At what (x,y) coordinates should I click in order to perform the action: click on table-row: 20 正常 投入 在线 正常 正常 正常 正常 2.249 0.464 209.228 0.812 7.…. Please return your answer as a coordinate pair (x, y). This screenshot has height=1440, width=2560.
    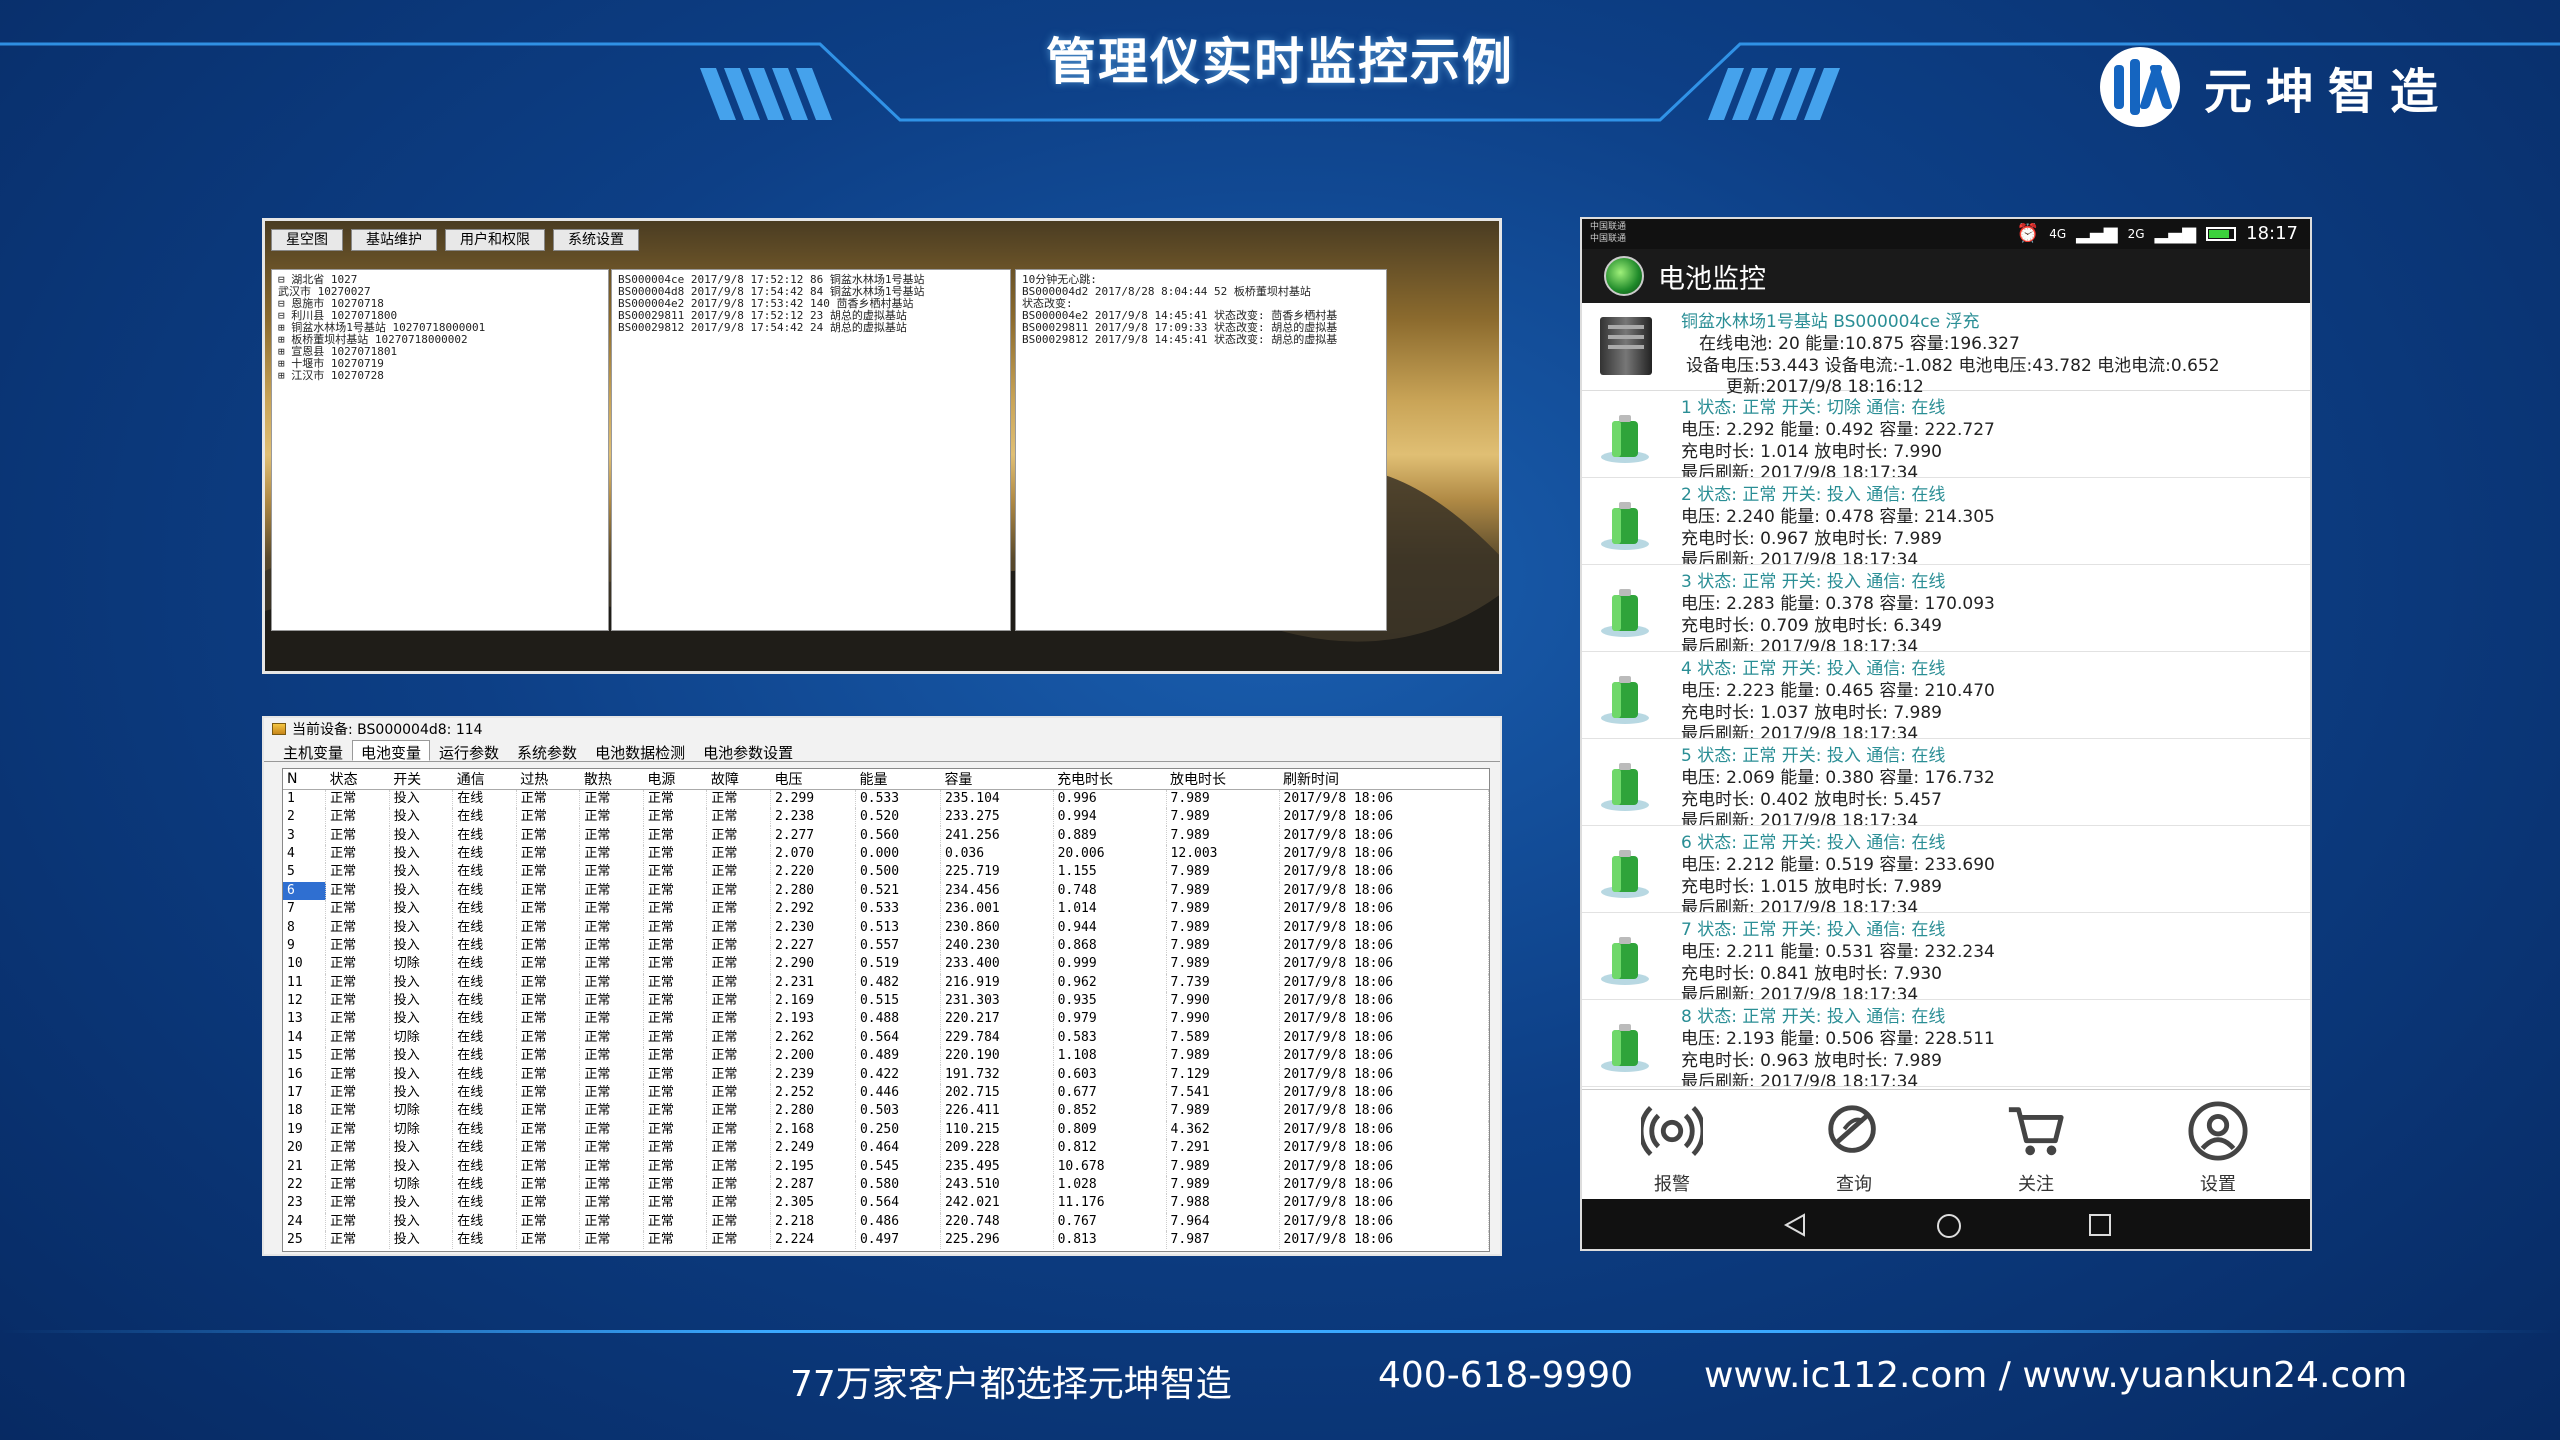
    Looking at the image, I should click on (886, 1148).